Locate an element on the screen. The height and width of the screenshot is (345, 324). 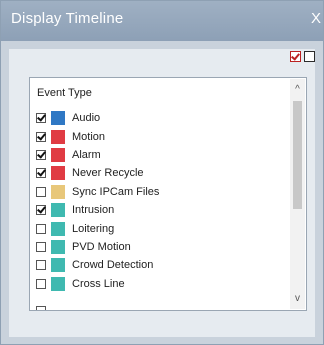
event-type-label: Loitering is located at coordinates (93, 228).